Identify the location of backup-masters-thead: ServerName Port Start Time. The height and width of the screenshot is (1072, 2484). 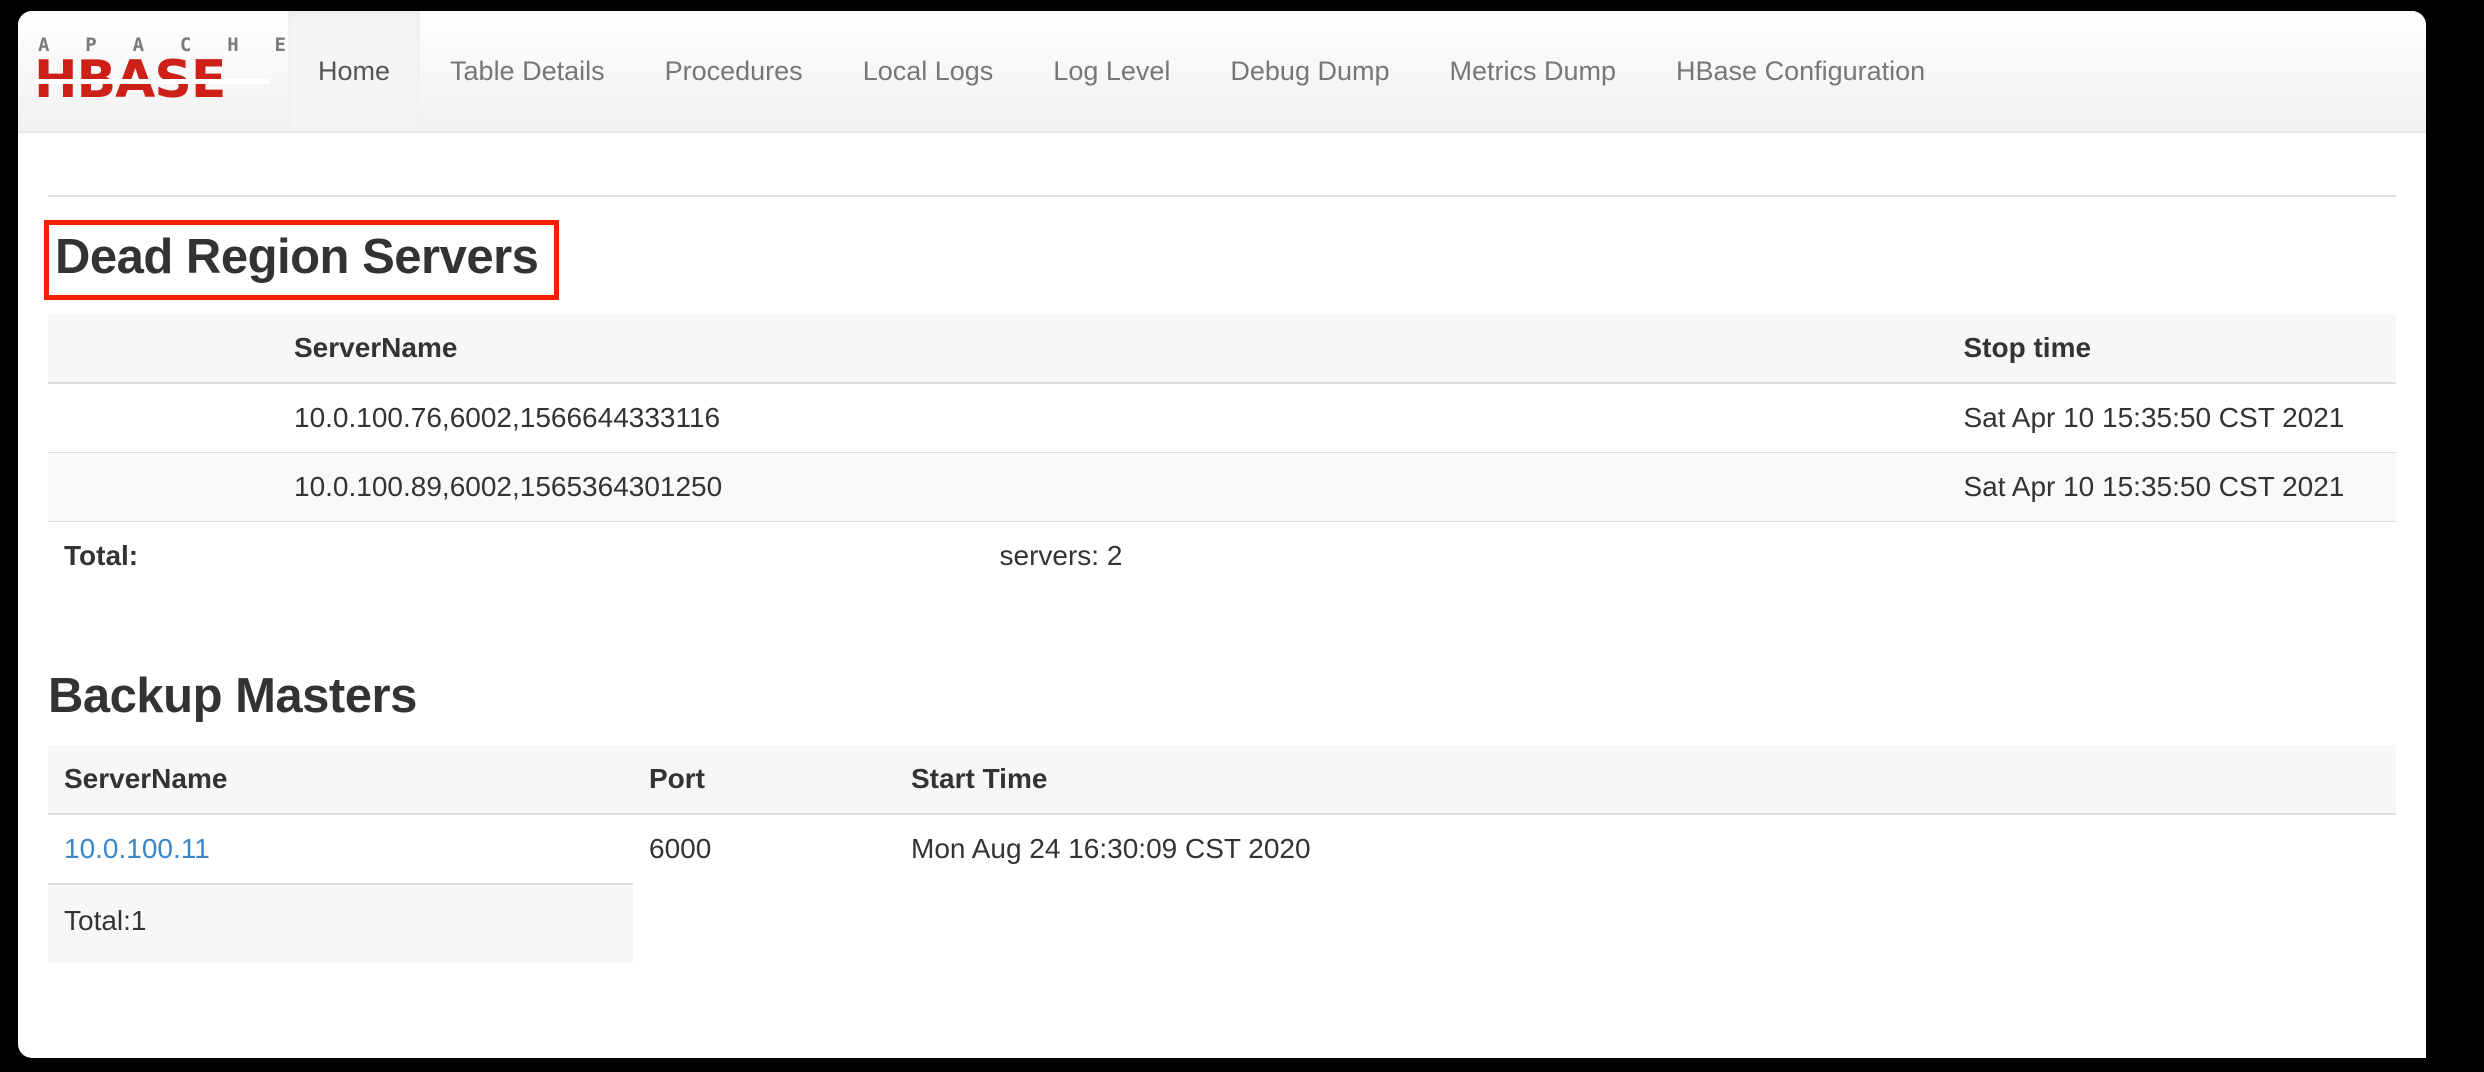
(1222, 779).